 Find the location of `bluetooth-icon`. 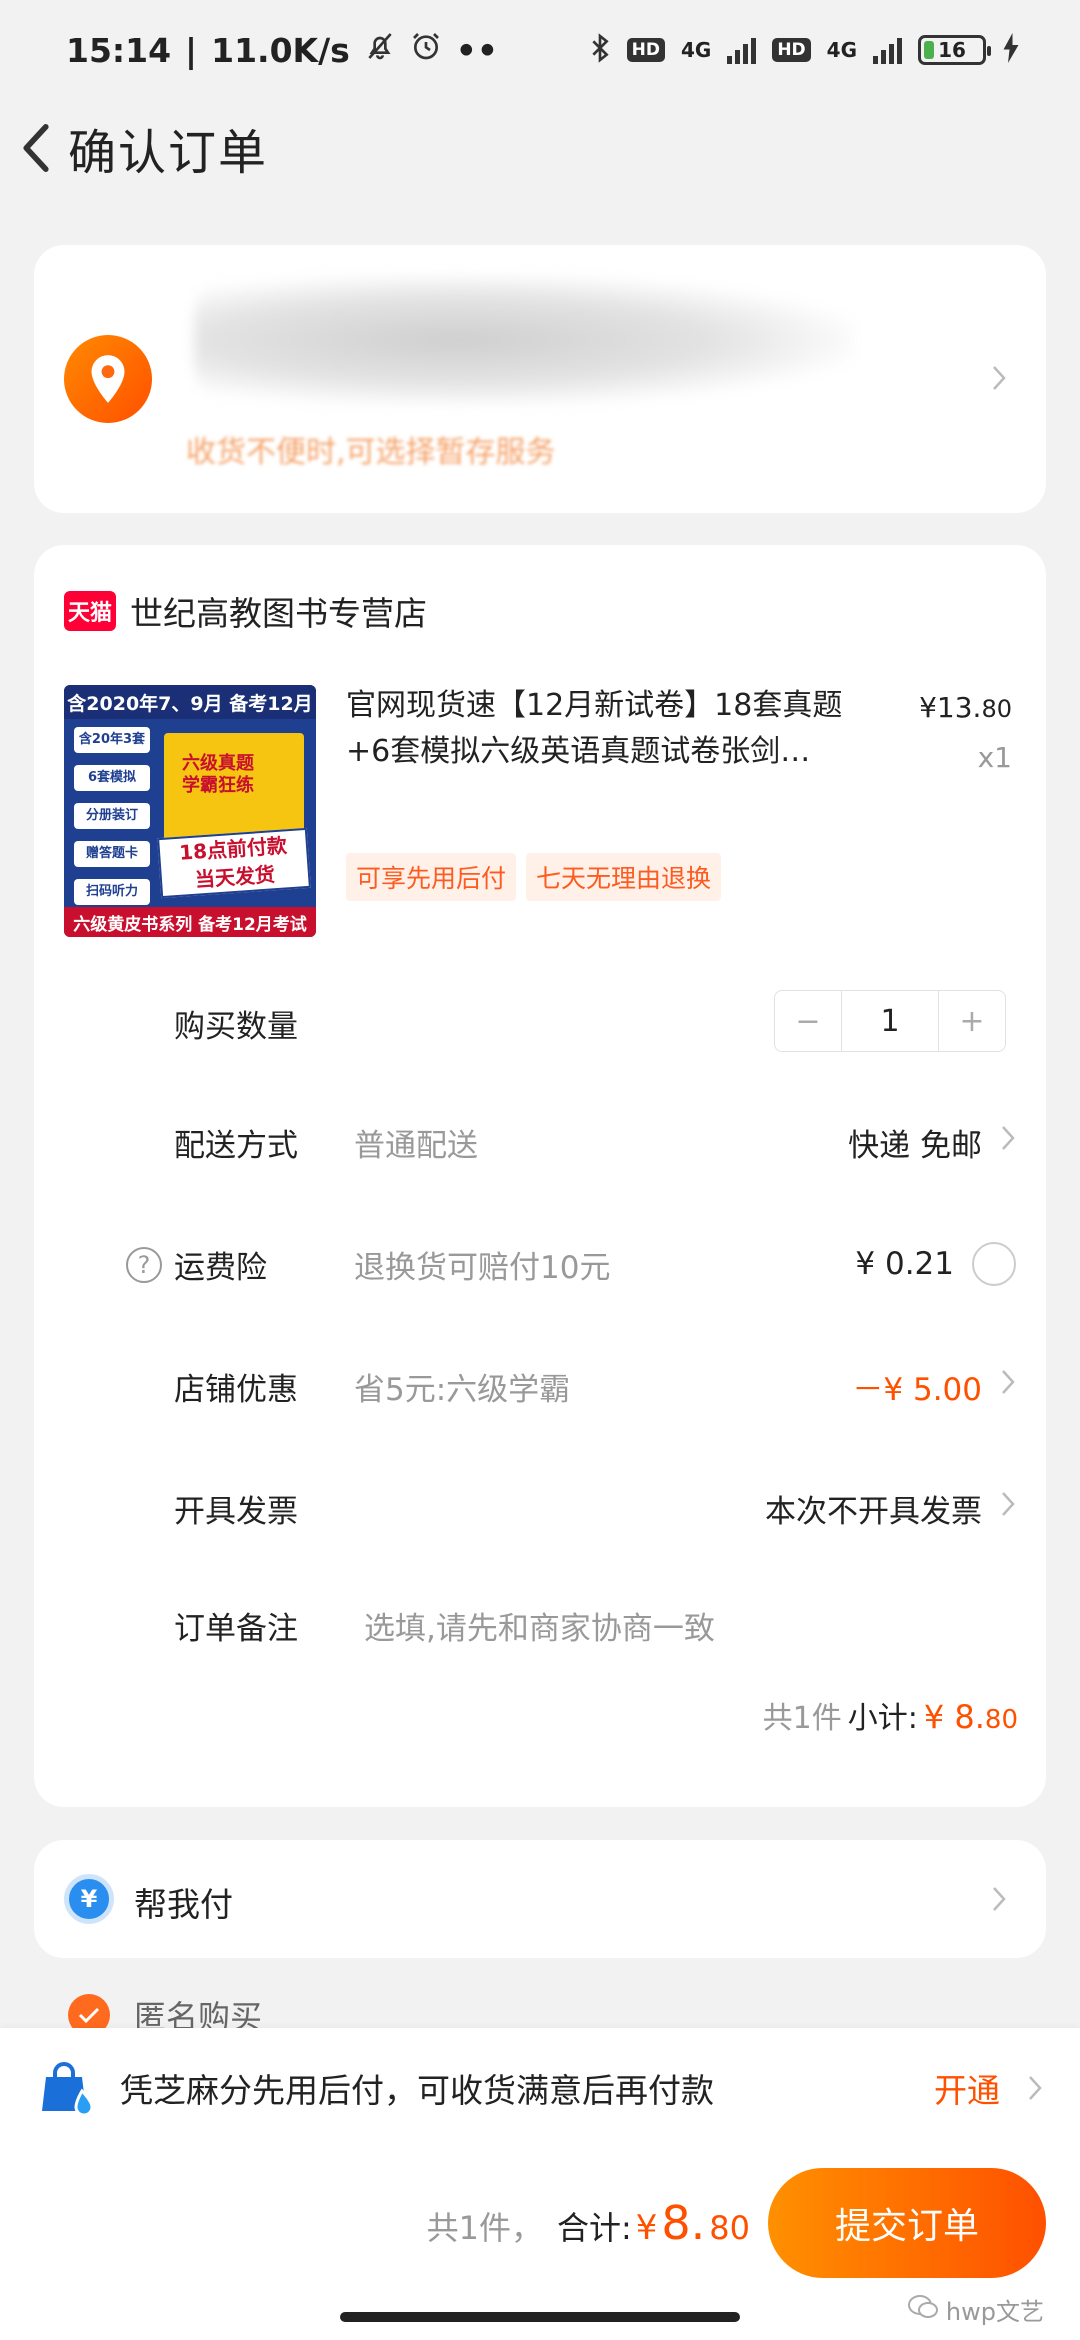

bluetooth-icon is located at coordinates (600, 50).